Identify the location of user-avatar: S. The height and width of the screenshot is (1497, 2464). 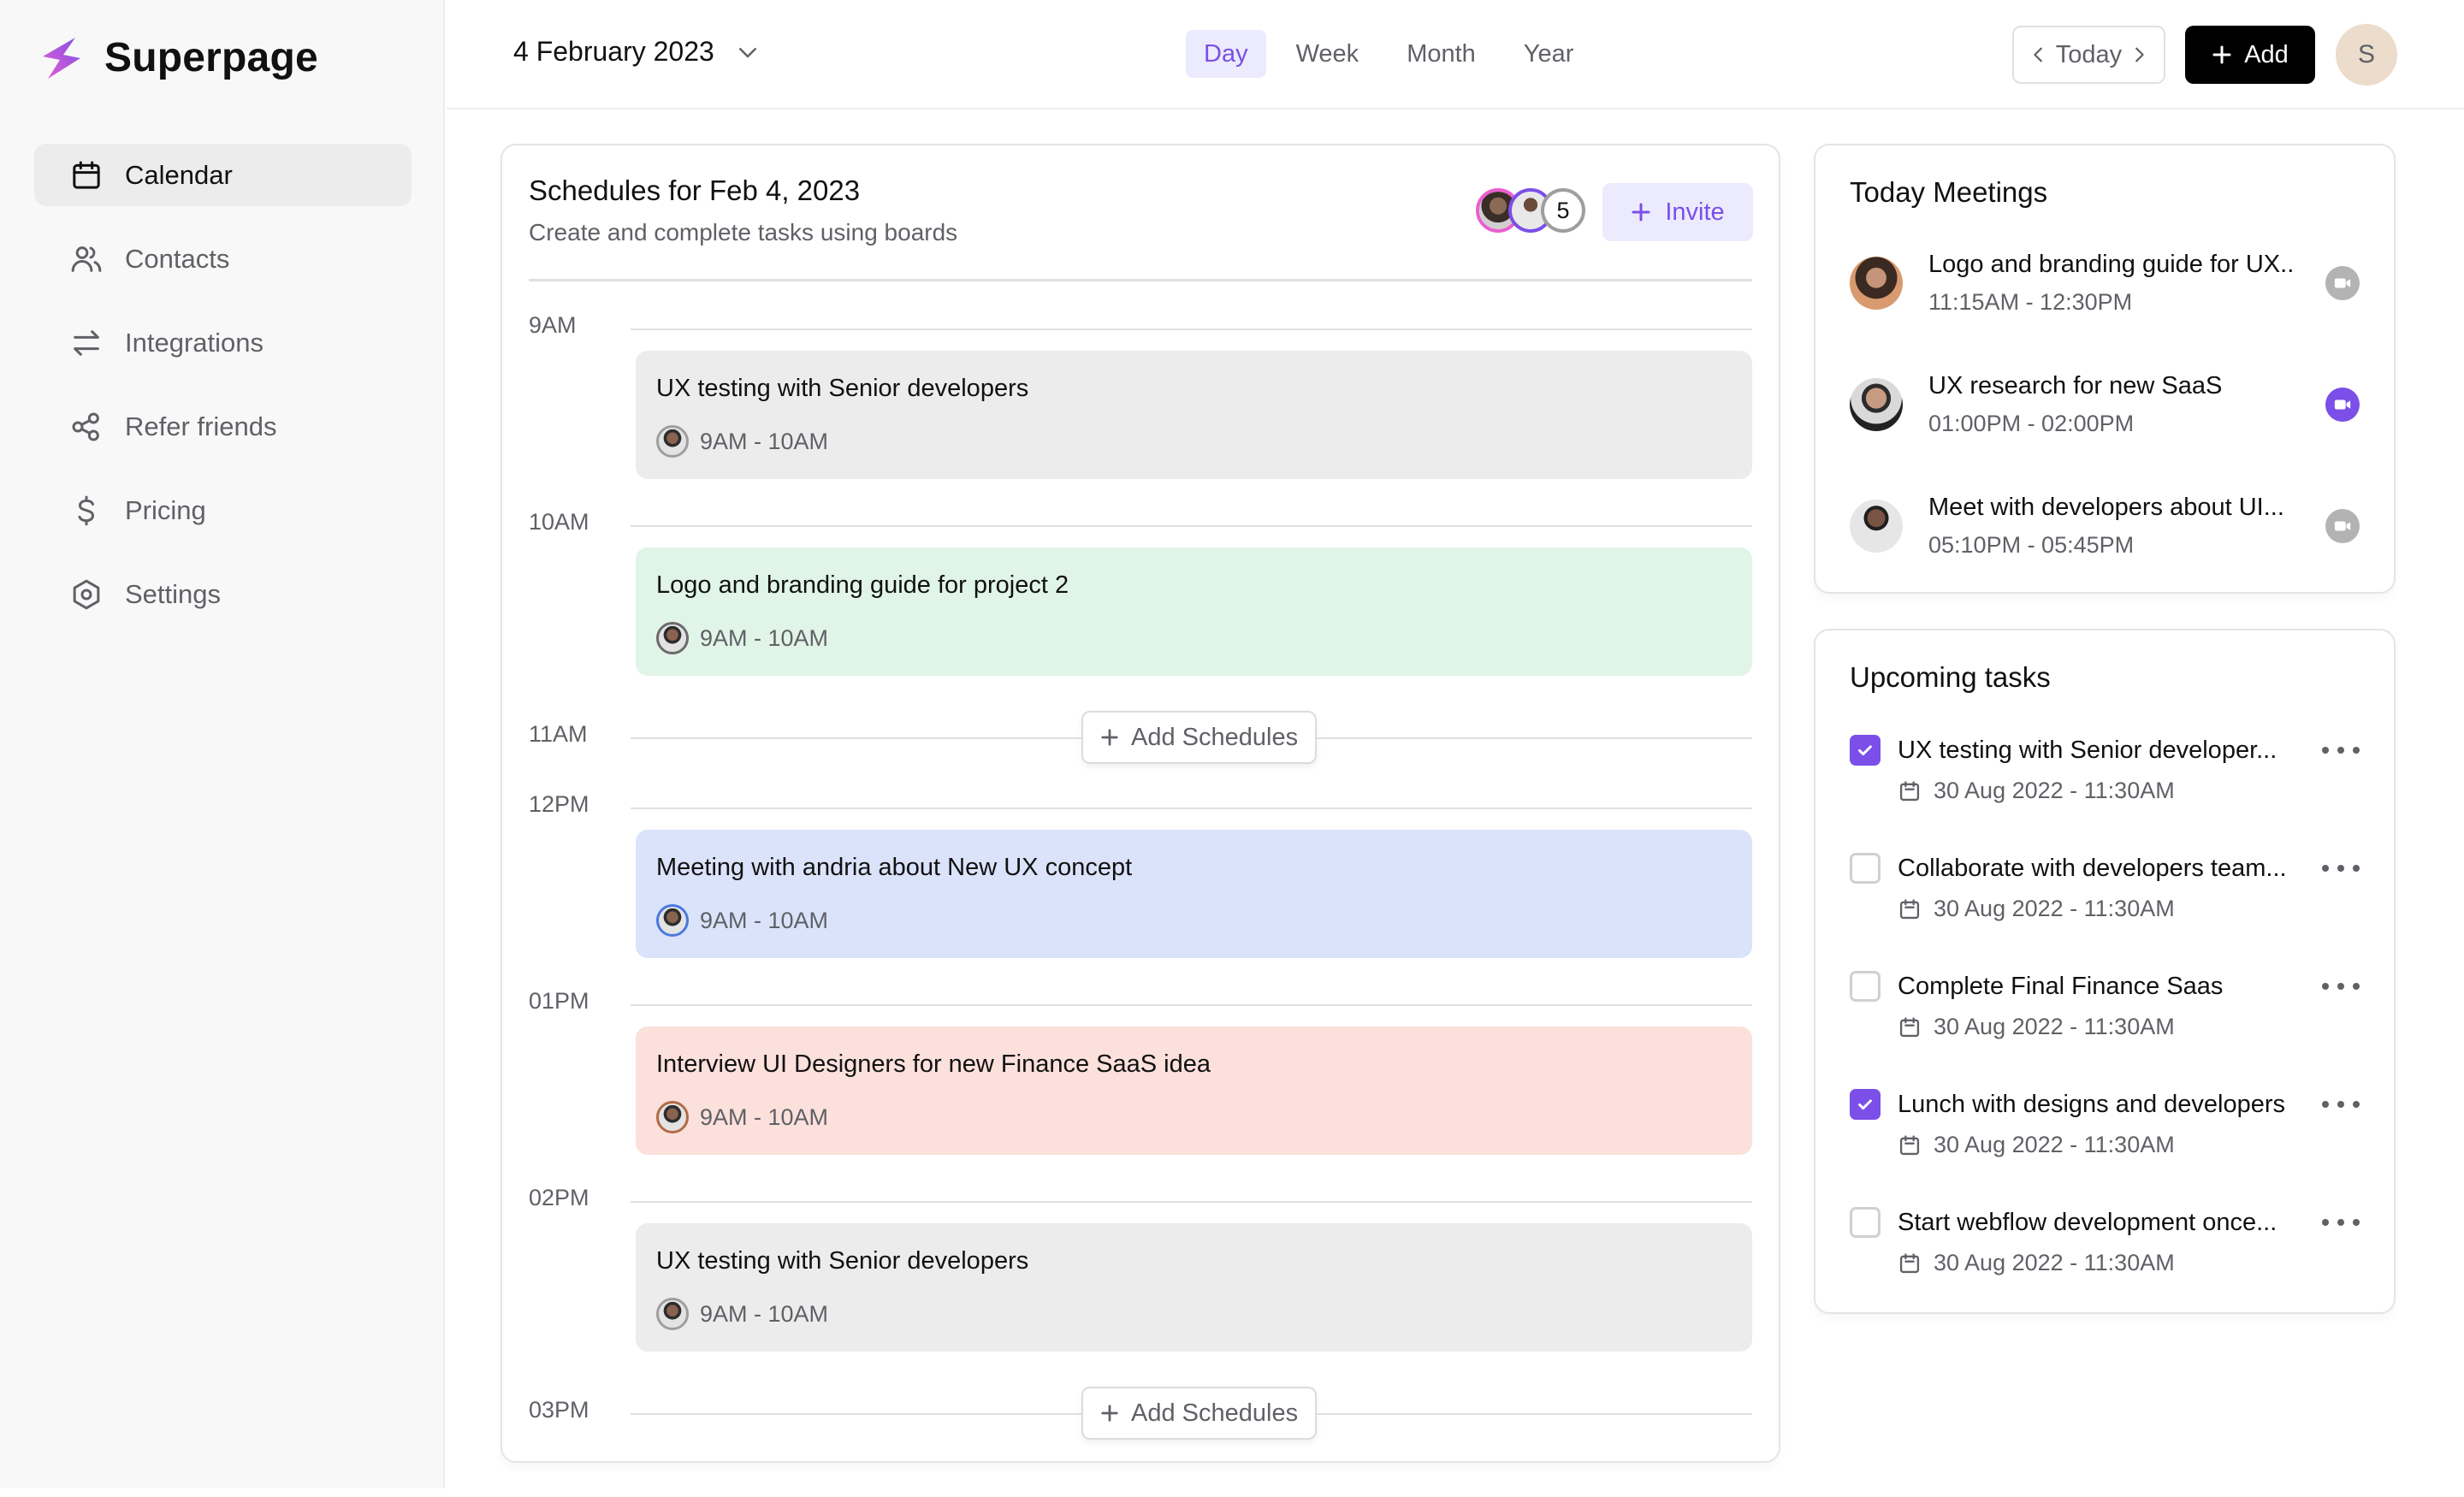
(2366, 55).